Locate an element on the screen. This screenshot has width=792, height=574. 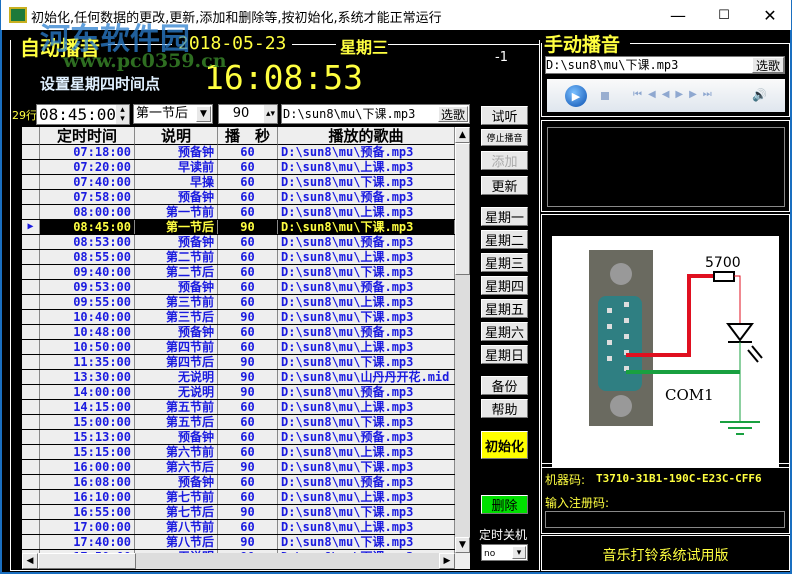
monday-button: 星期一 is located at coordinates (504, 216).